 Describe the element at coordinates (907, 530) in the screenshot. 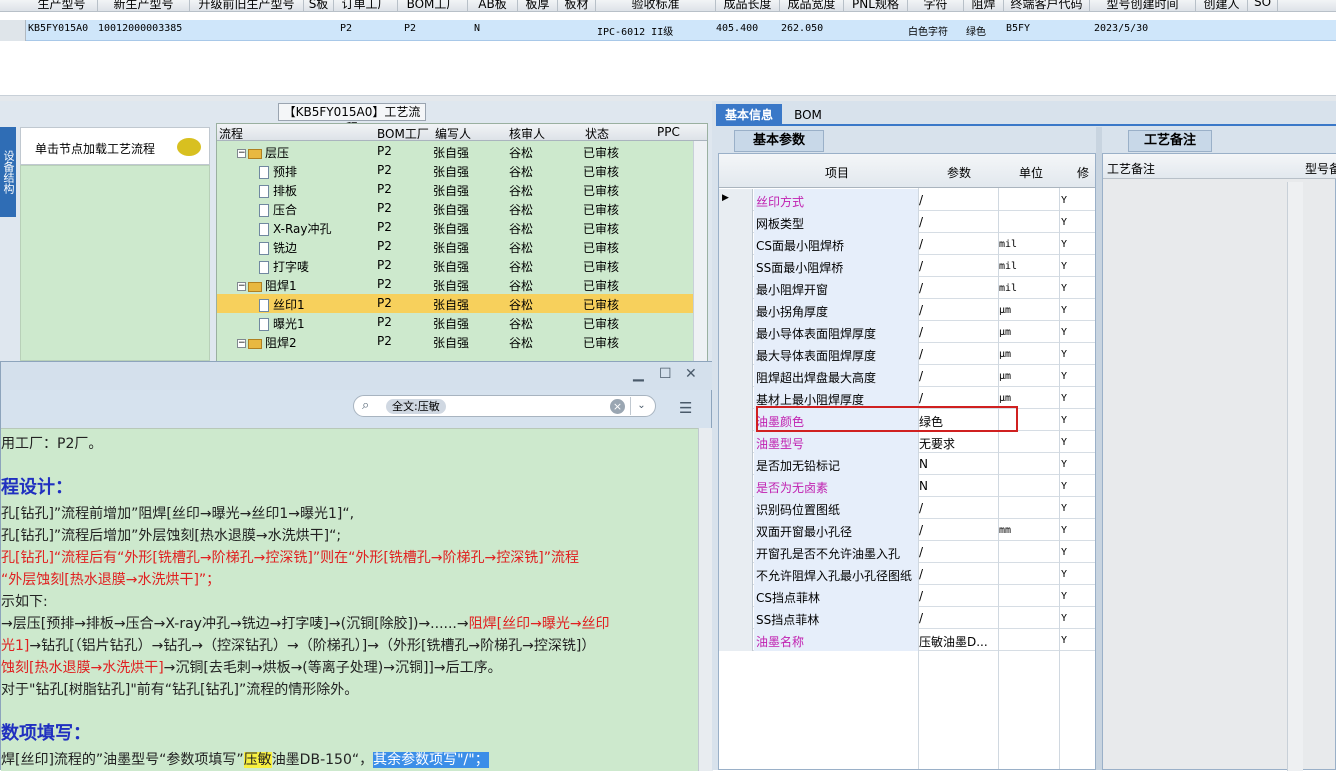

I see `param-row: 双面开窗最小孔径 / mm Y` at that location.